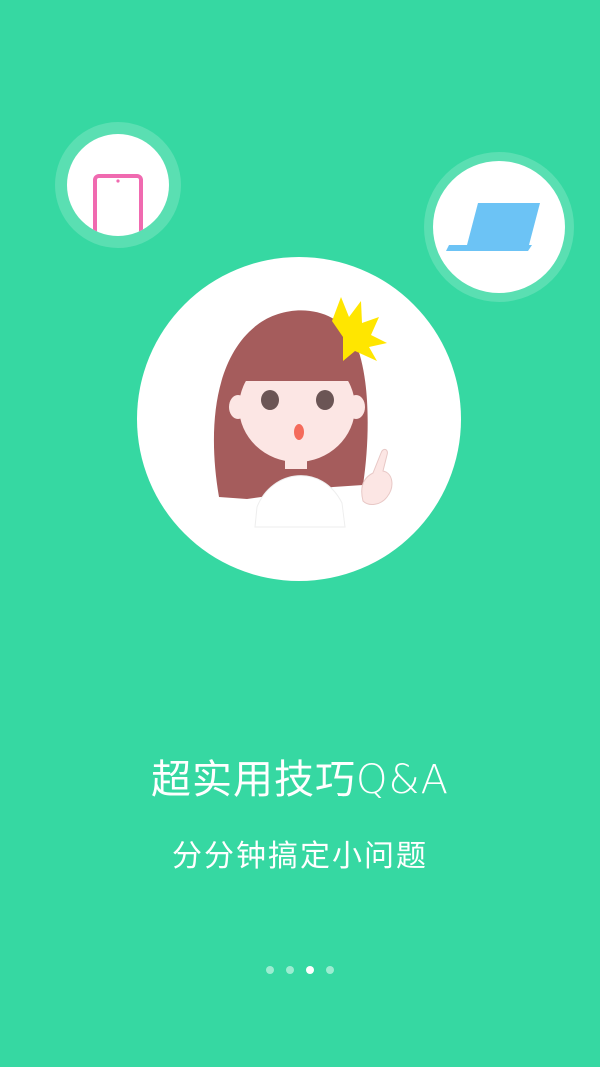  I want to click on tablet-bubble, so click(118, 185).